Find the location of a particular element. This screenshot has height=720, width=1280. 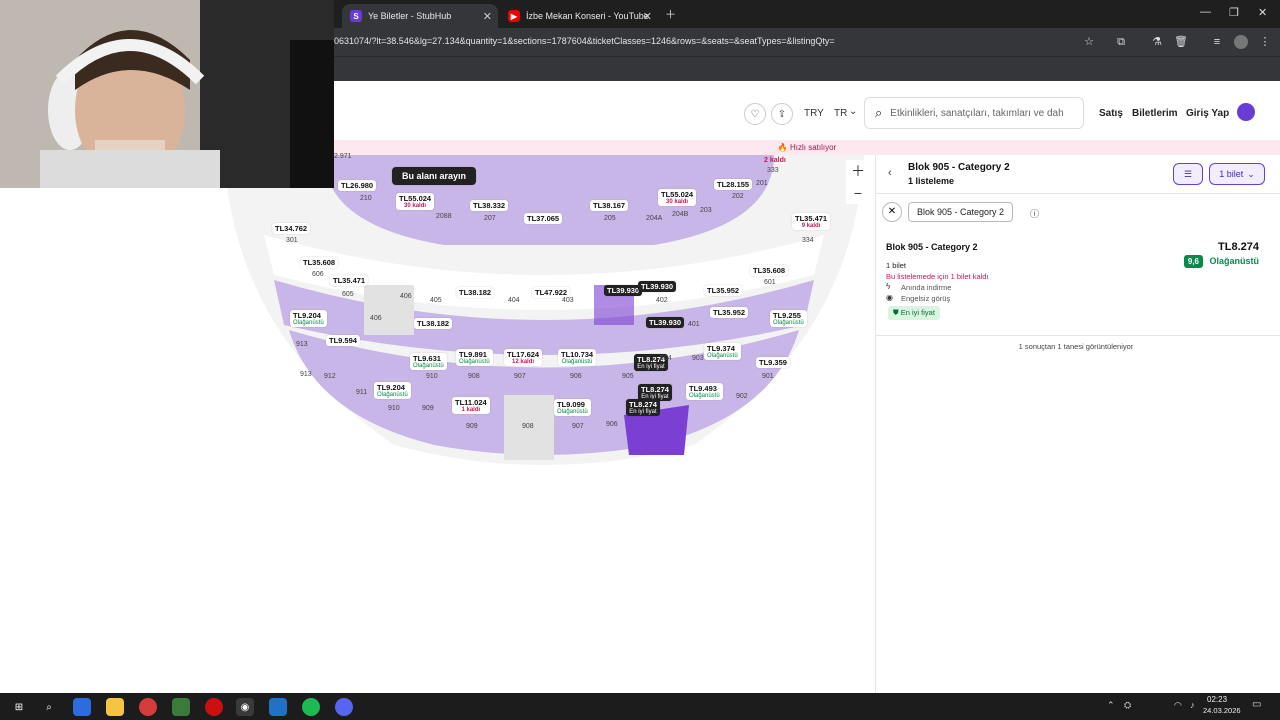

price-tag: TL9.493 Olağanüstü is located at coordinates (704, 391).